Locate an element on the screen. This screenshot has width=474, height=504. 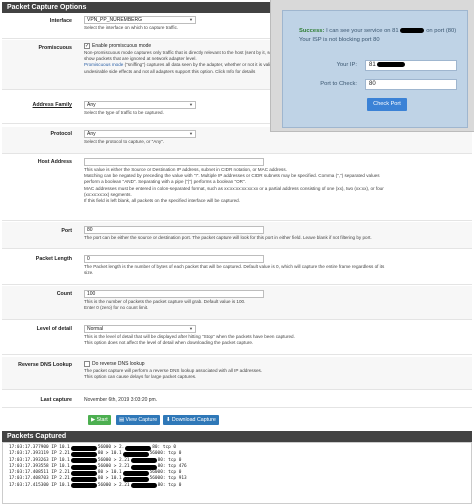
reverse-dns-checkbox: Do reverse DNS lookup is located at coordinates (276, 364).